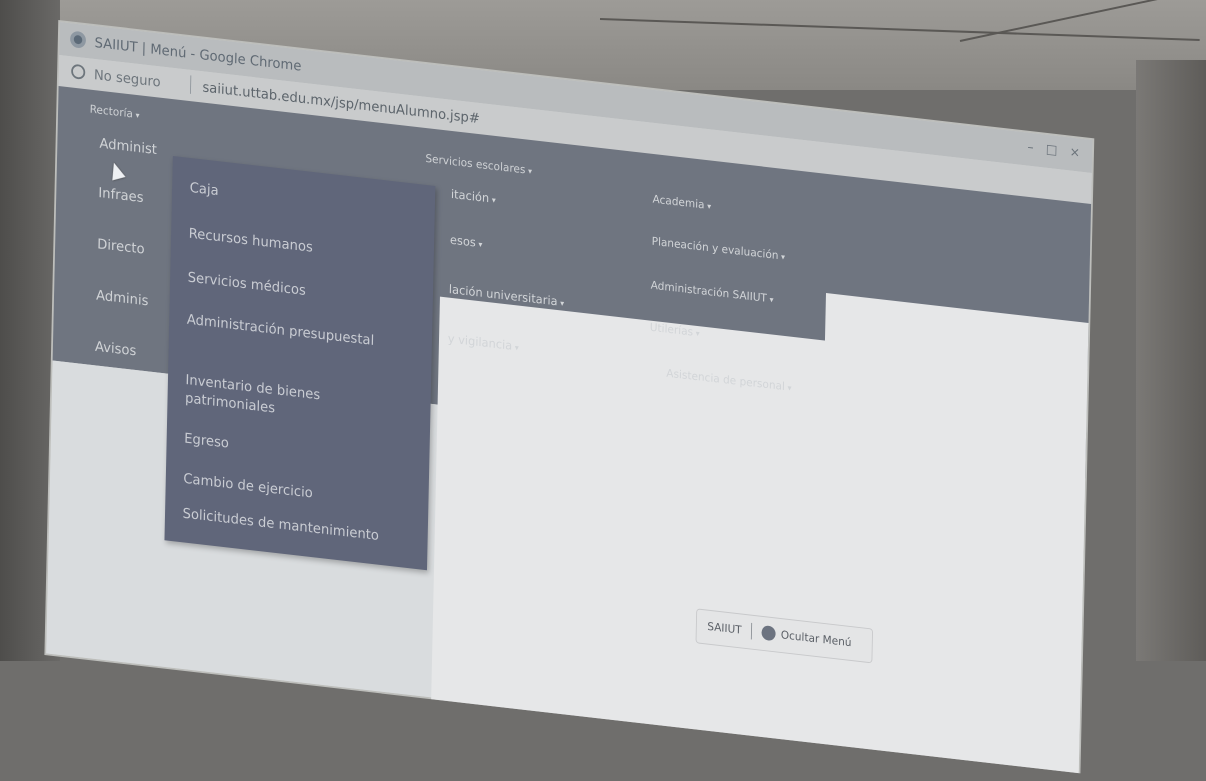 The image size is (1206, 781). What do you see at coordinates (296, 331) in the screenshot?
I see `dropdown-item-administracion-presupuestal: Administración presupuestal` at bounding box center [296, 331].